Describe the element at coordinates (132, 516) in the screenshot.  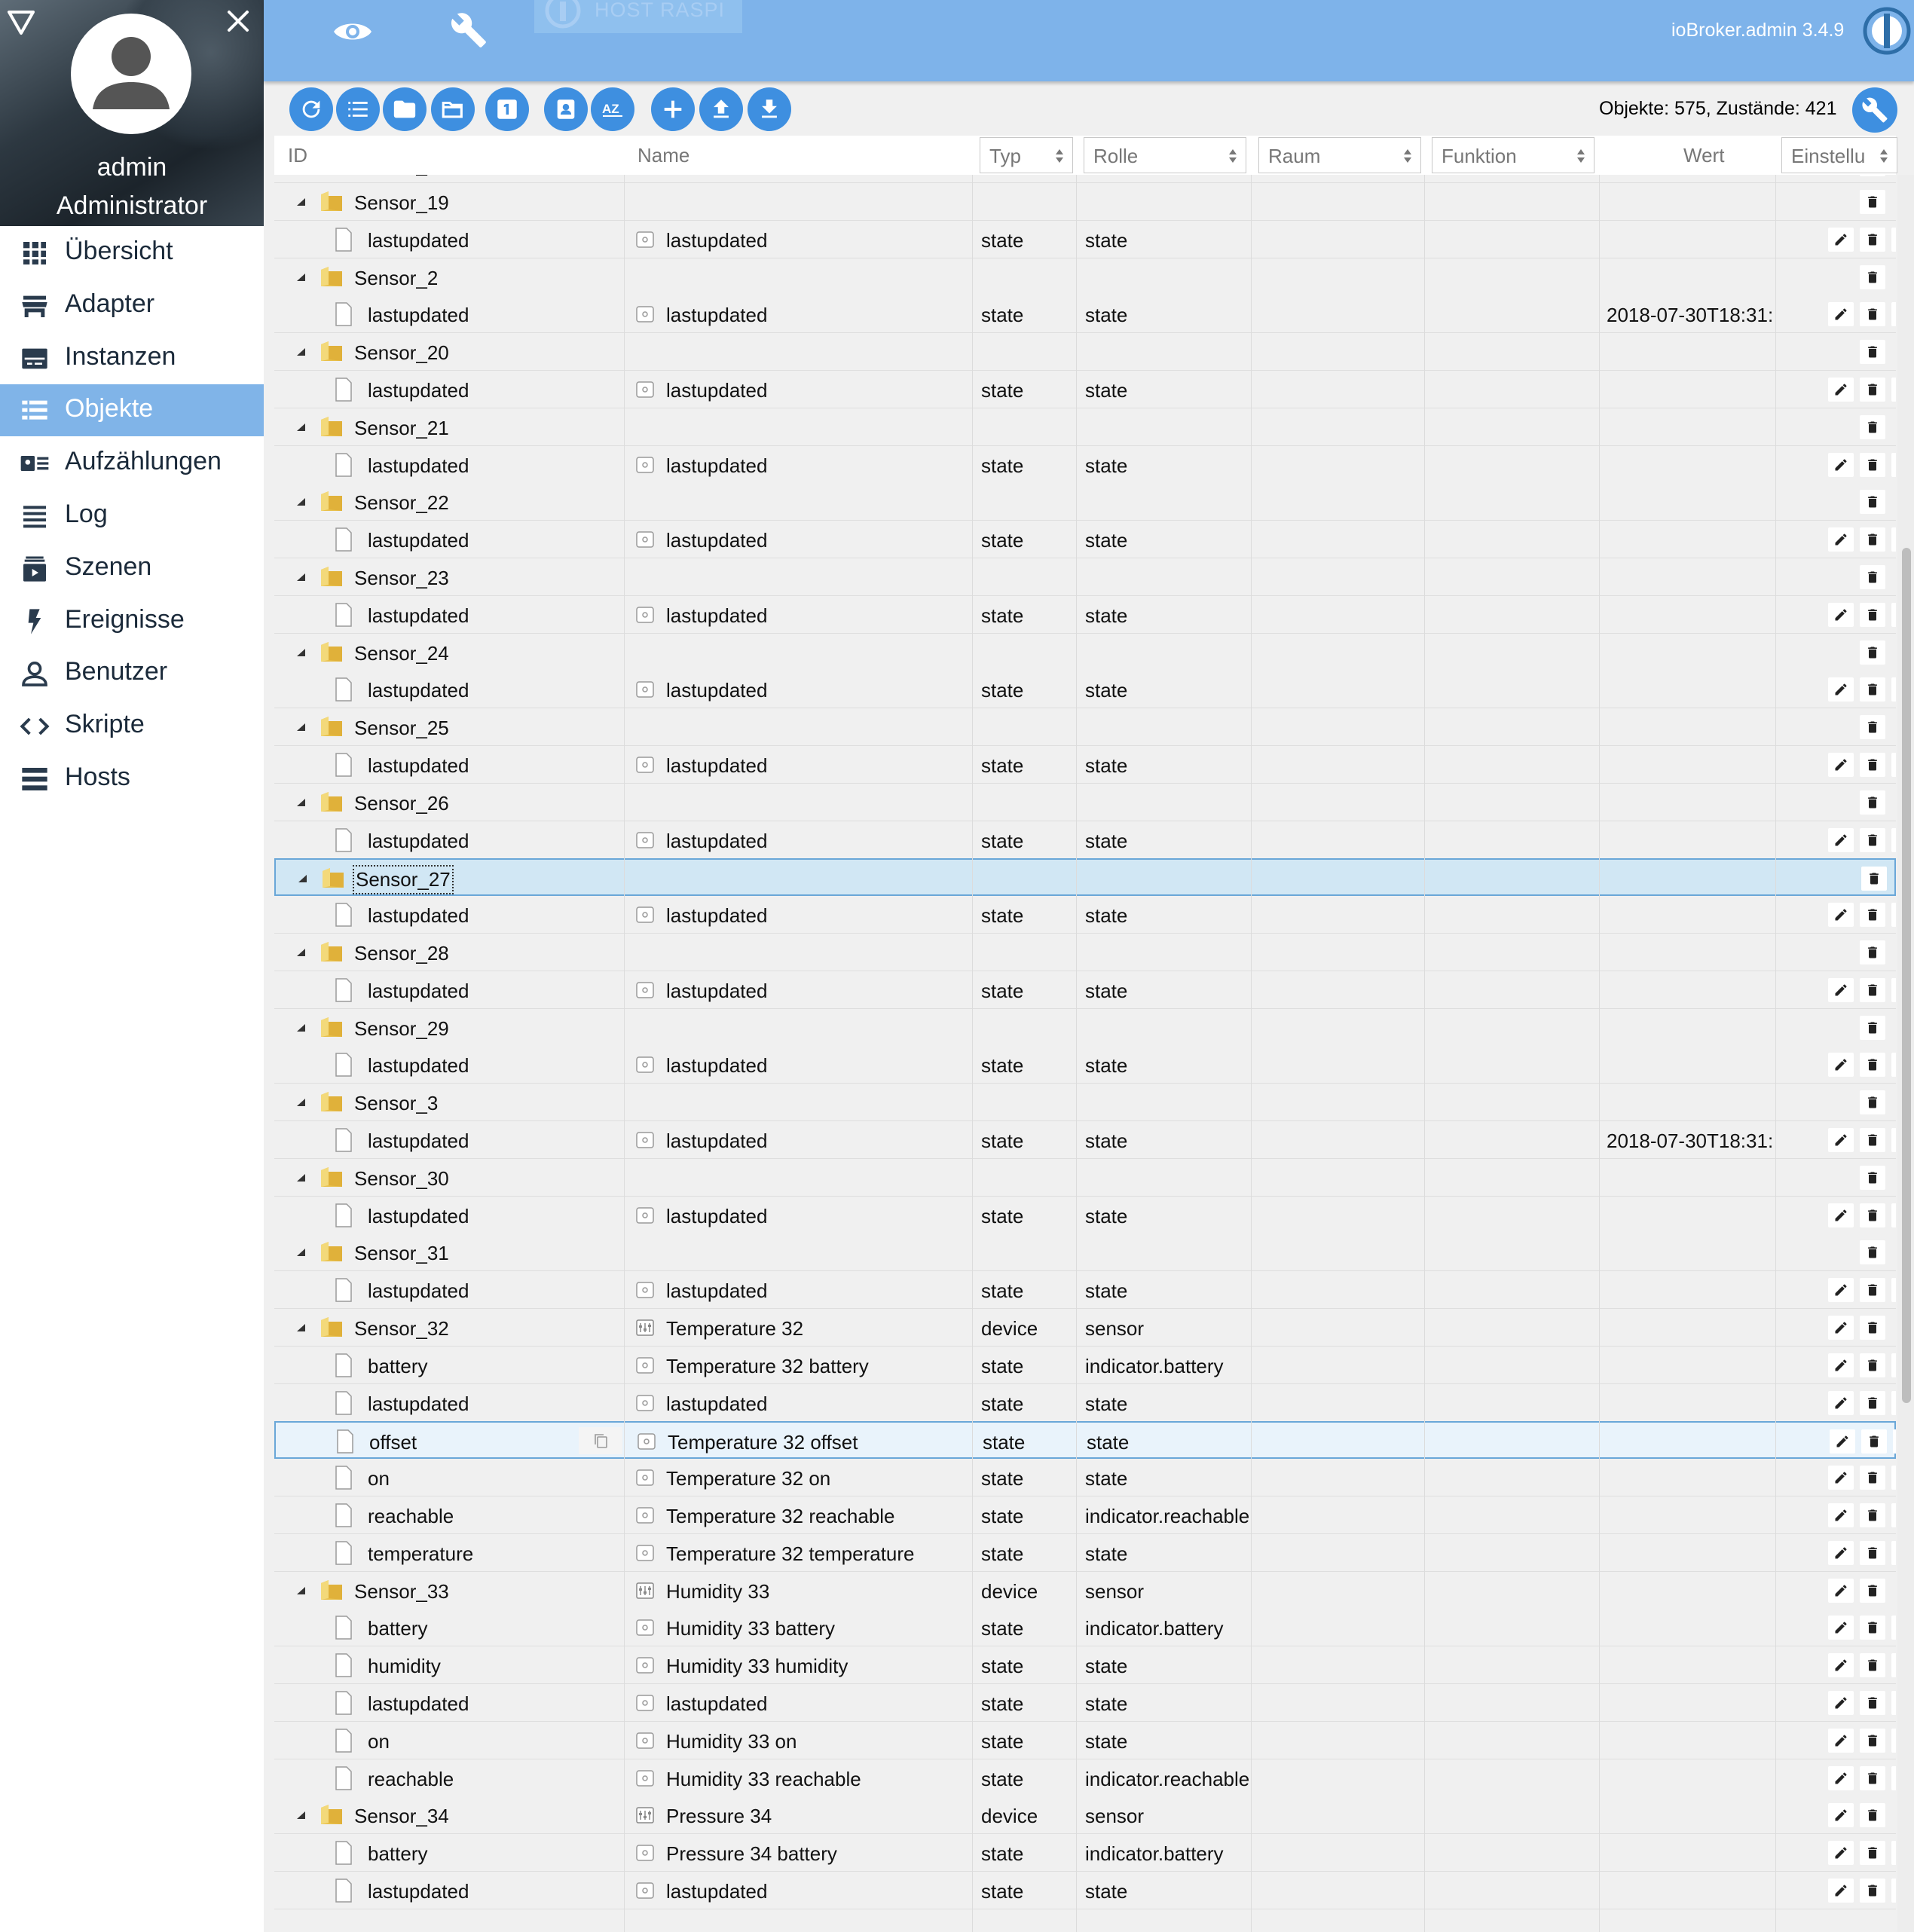
I see `nav-item-log: Log` at that location.